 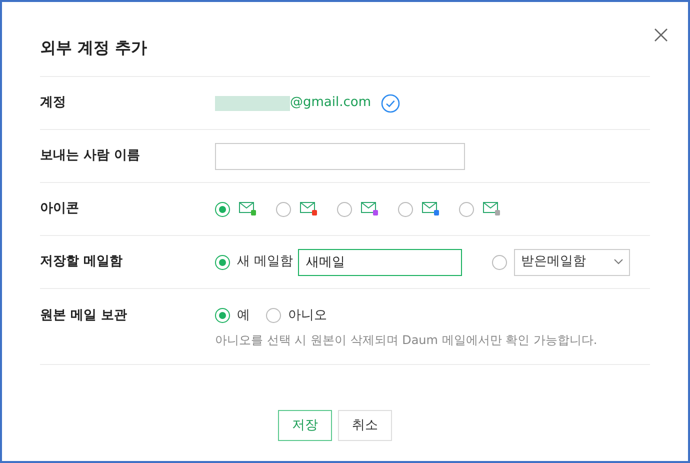 I want to click on chevron-down-icon, so click(x=619, y=262).